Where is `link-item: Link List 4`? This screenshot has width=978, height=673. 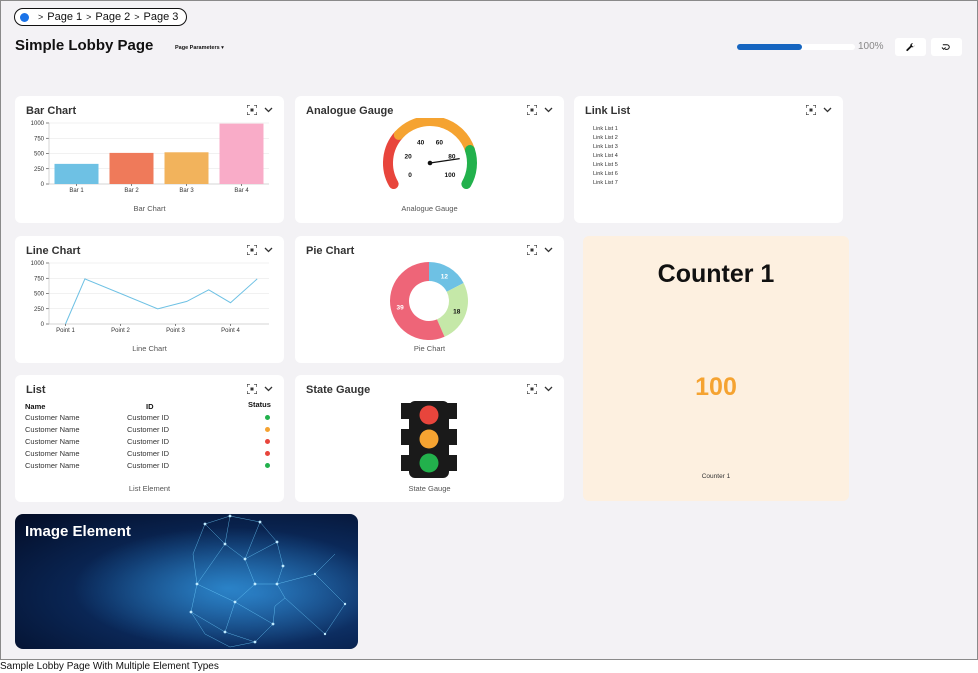 link-item: Link List 4 is located at coordinates (605, 156).